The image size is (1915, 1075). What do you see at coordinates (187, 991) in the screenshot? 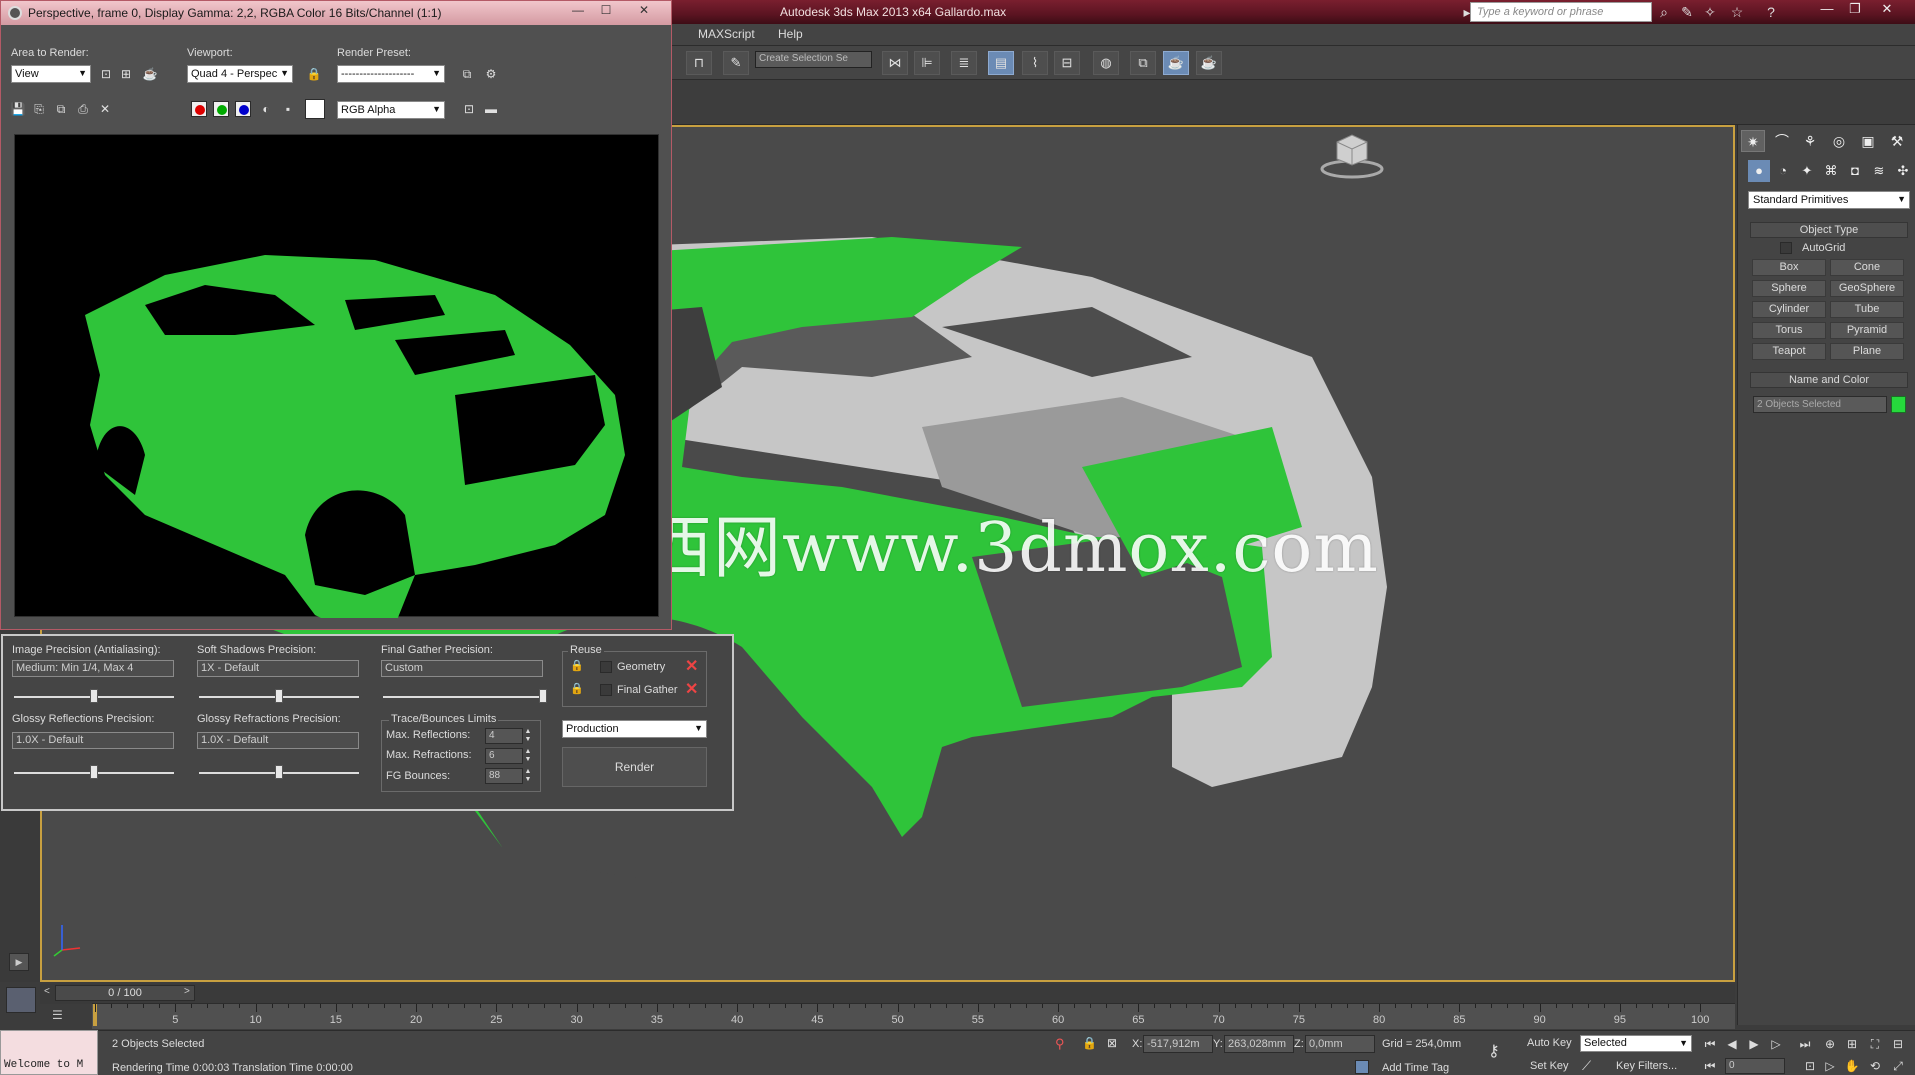
I see `time-slider-next-icon: >` at bounding box center [187, 991].